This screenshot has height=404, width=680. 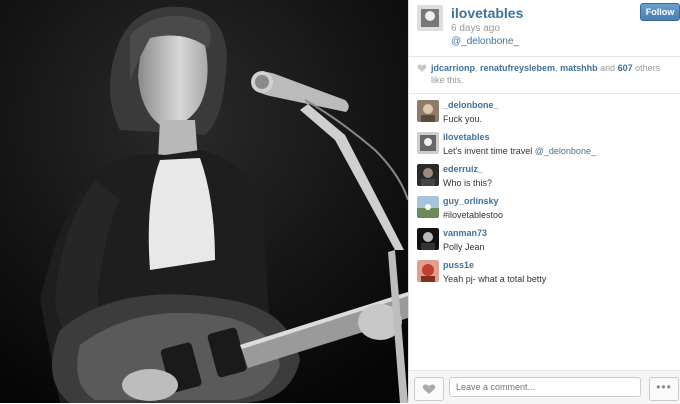 What do you see at coordinates (430, 18) in the screenshot?
I see `owner-avatar` at bounding box center [430, 18].